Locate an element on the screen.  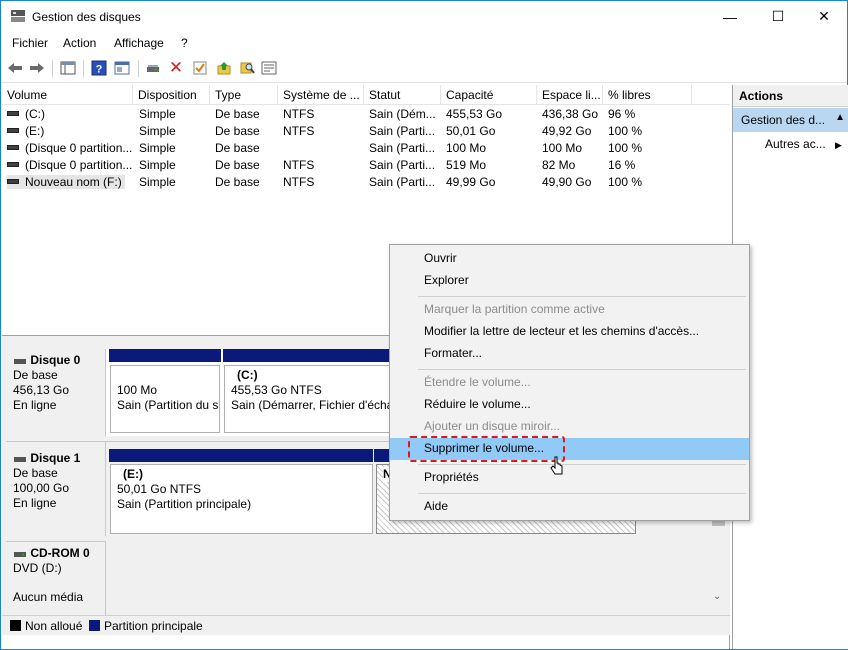
legend-primary: Partition principale is located at coordinates (153, 626).